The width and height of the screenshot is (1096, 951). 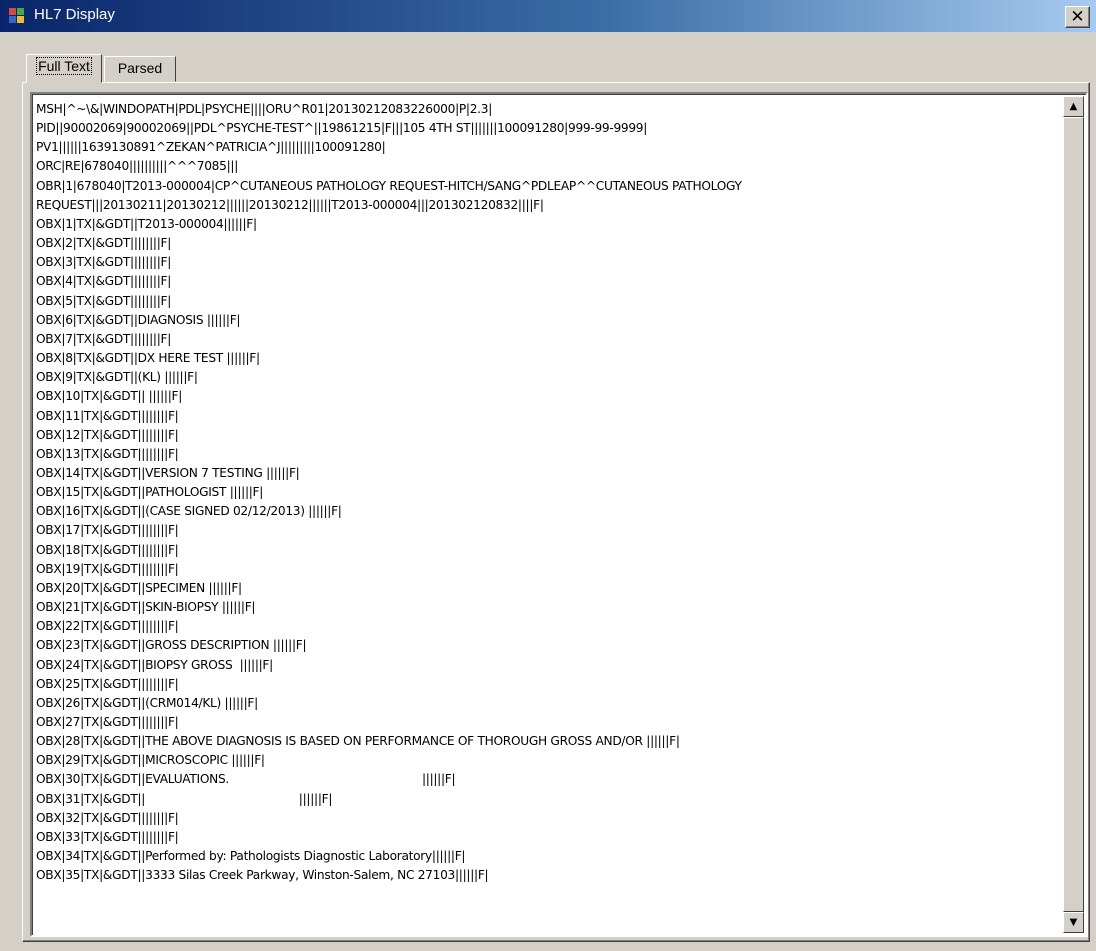 I want to click on message-line: OBX|9|TX|&GDT||(KL) ||||||F|, so click(x=547, y=377).